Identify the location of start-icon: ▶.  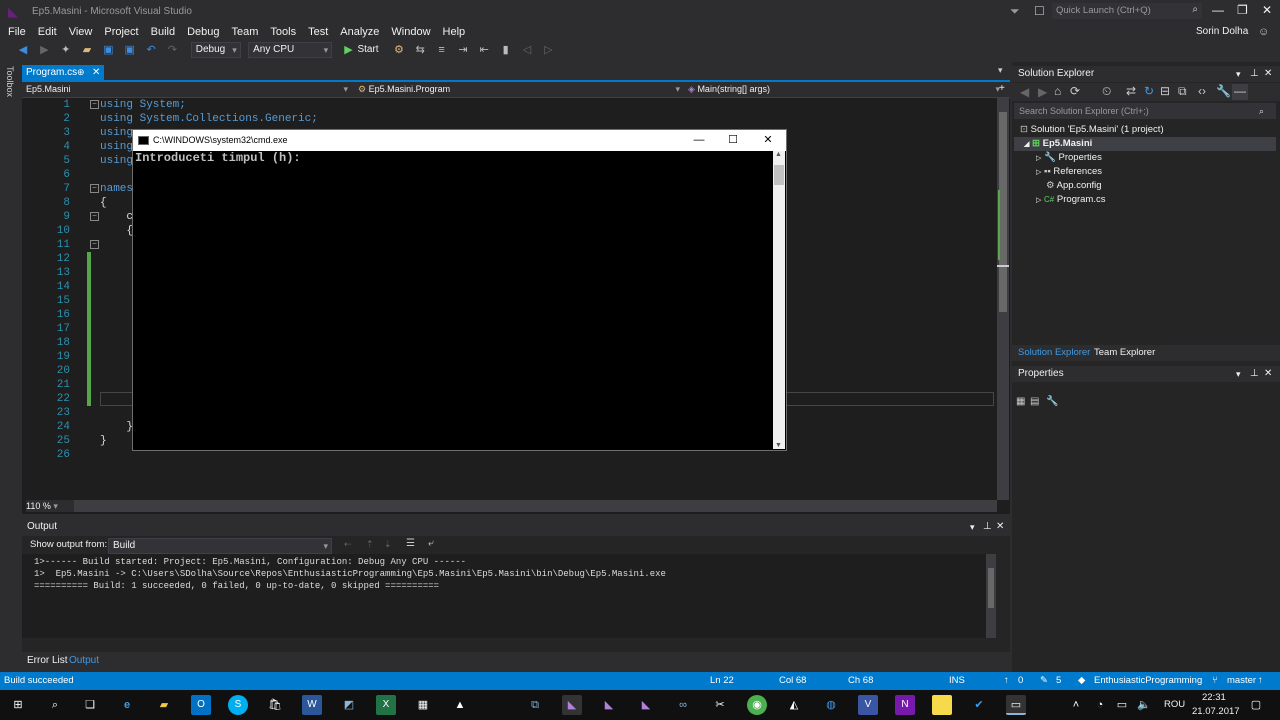
(348, 50).